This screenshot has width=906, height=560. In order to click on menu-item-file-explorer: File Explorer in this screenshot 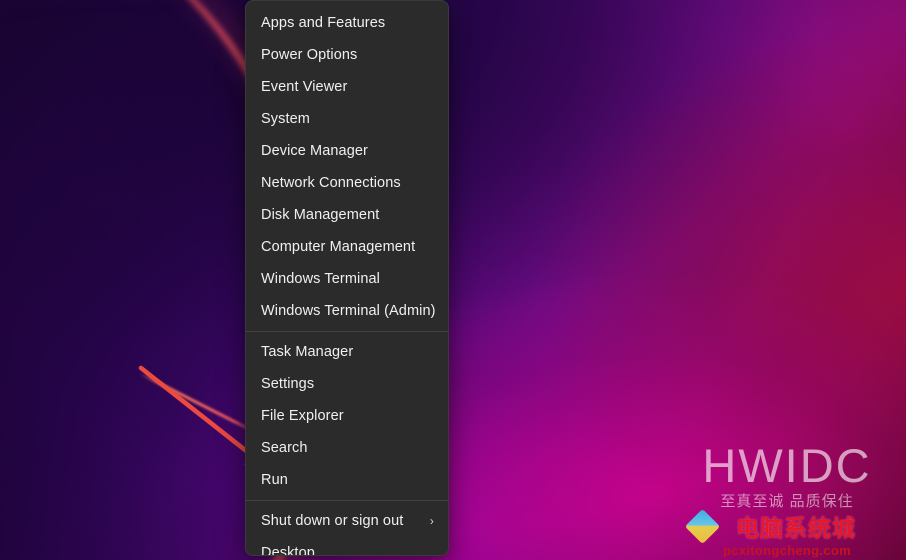, I will do `click(347, 416)`.